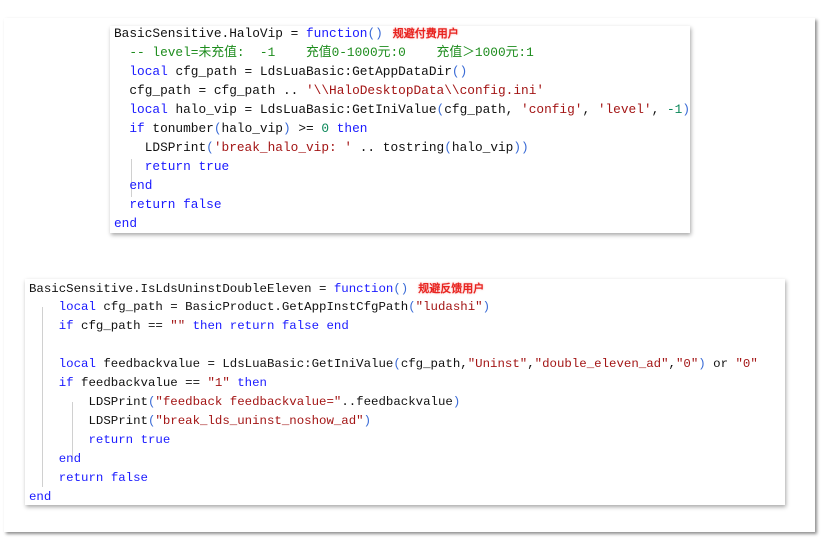 The width and height of the screenshot is (823, 543). I want to click on code-token: >=, so click(306, 128).